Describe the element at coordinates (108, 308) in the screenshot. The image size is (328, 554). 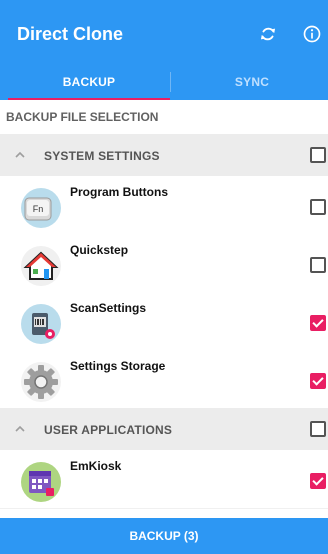
I see `app-name: ScanSettings` at that location.